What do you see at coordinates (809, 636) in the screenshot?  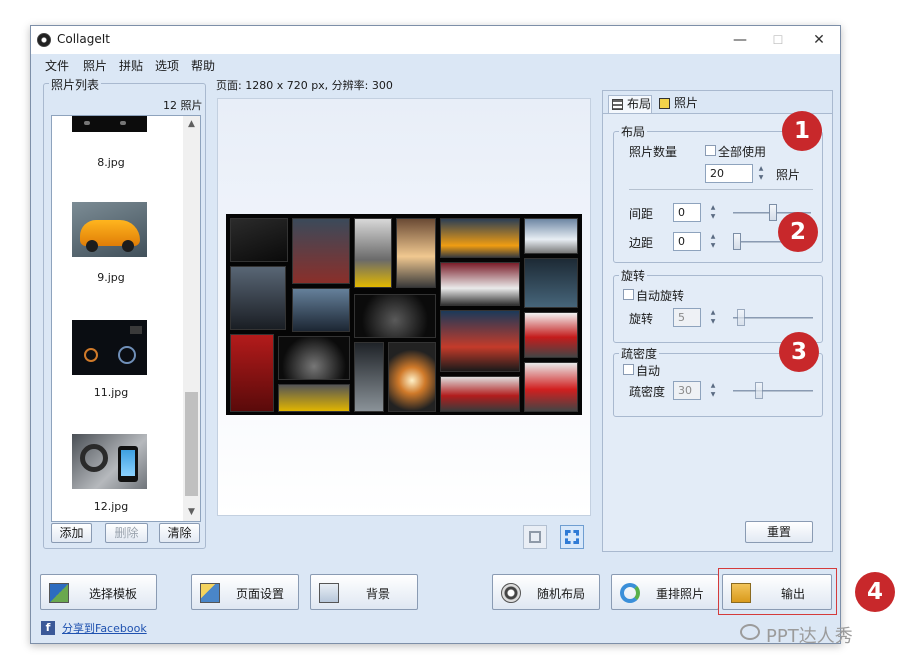 I see `watermark-text: PPT达人秀` at bounding box center [809, 636].